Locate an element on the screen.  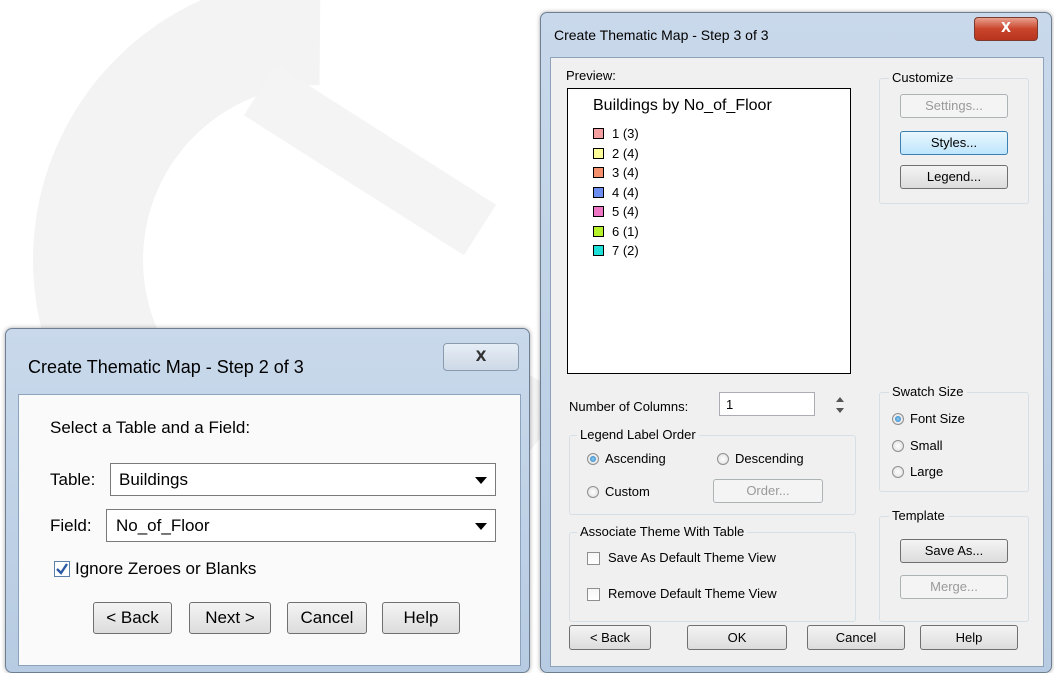
spin-down-icon is located at coordinates (840, 410).